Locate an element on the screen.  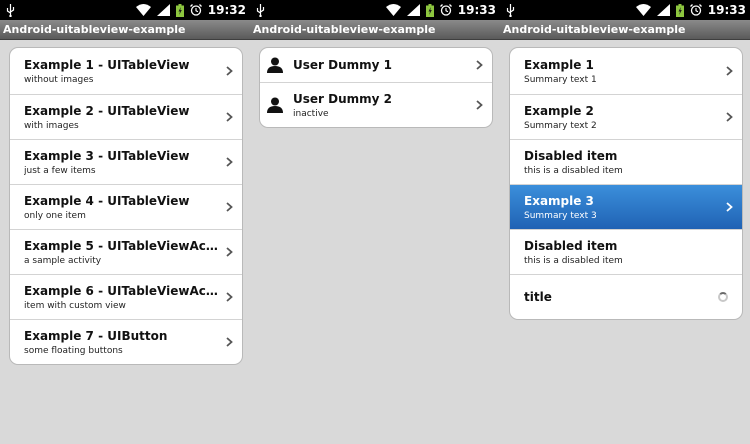
list-item: Example 1 Summary text 1 is located at coordinates (626, 71).